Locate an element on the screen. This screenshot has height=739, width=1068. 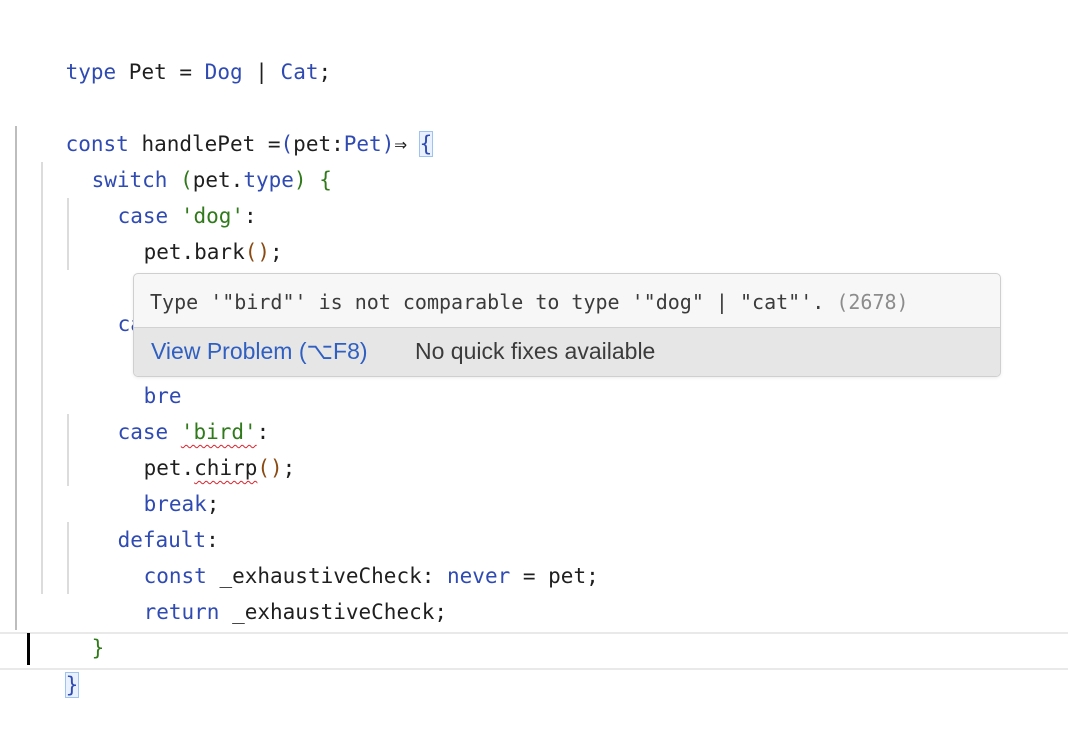
view-problem-link: View Problem (⌥F8) is located at coordinates (259, 351).